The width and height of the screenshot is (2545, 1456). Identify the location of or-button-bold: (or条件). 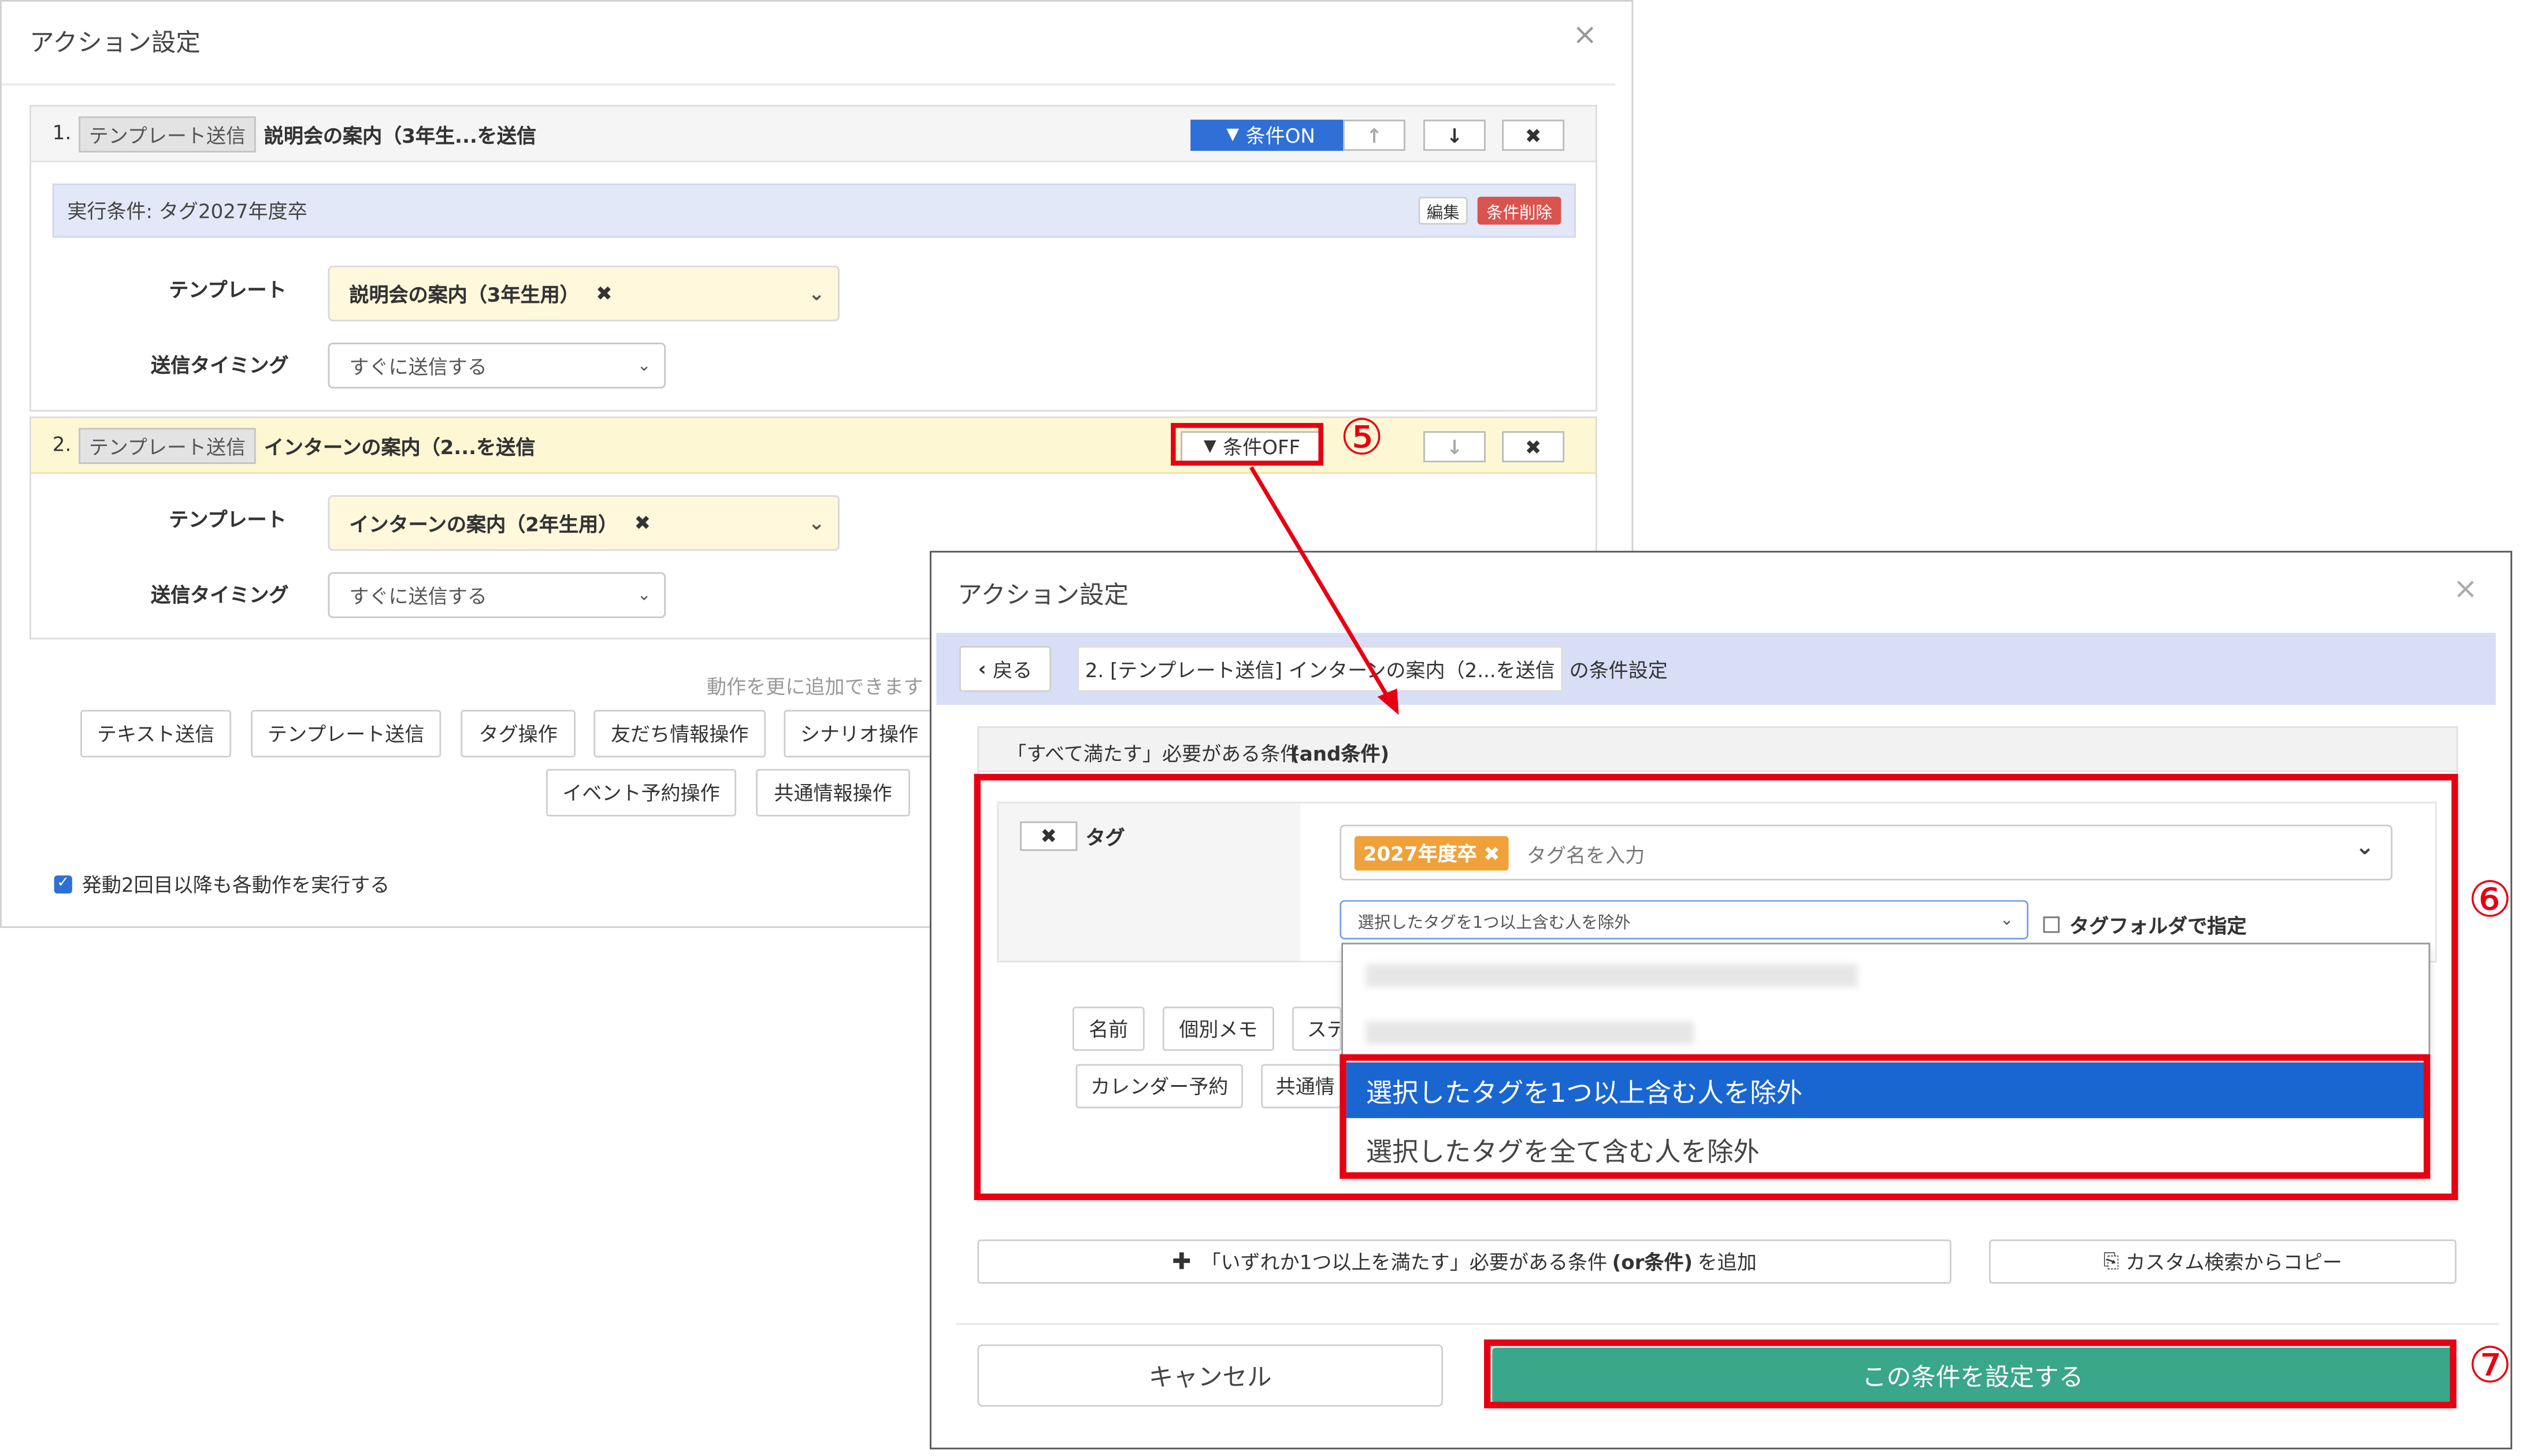
(1652, 1262).